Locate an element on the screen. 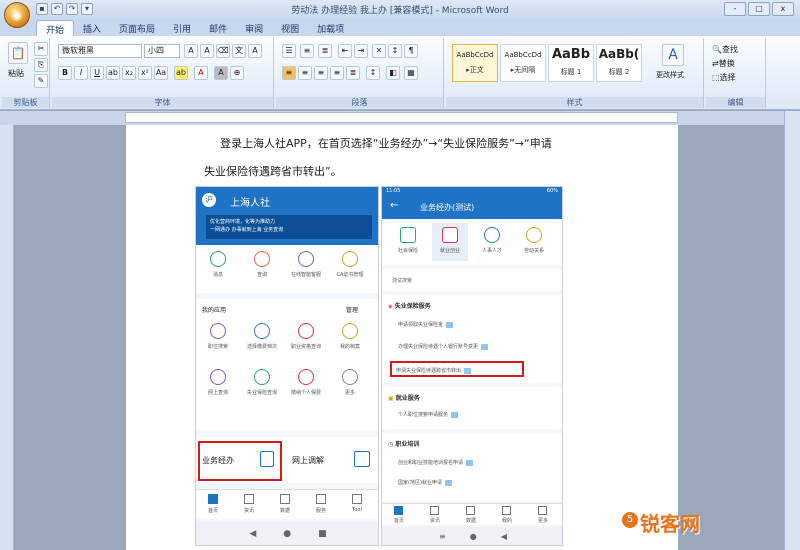 Image resolution: width=800 pixels, height=550 pixels. select-button: ⬚选择 is located at coordinates (724, 77).